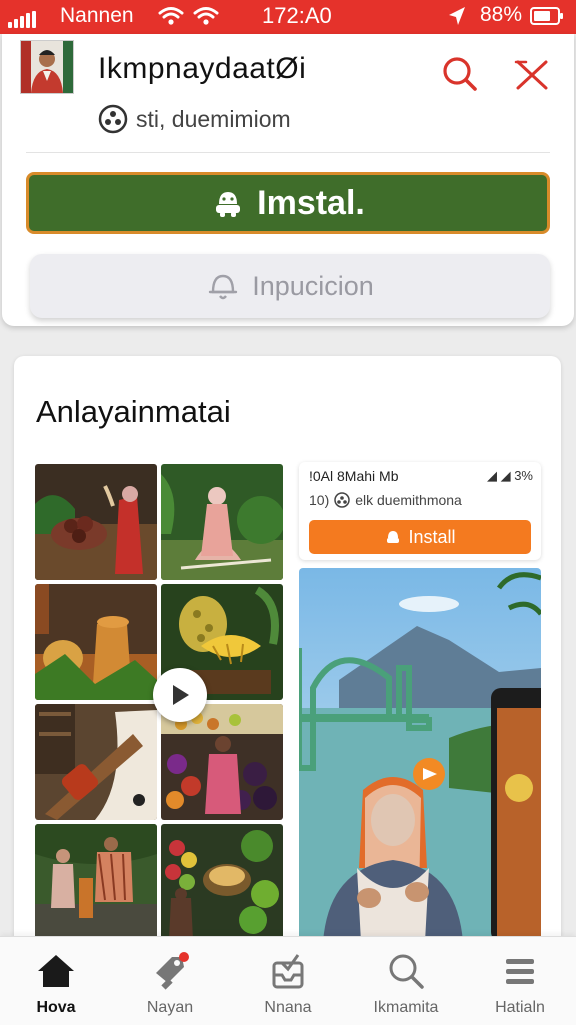 This screenshot has height=1025, width=576. I want to click on app-title: IkmpnaydaatØi, so click(202, 68).